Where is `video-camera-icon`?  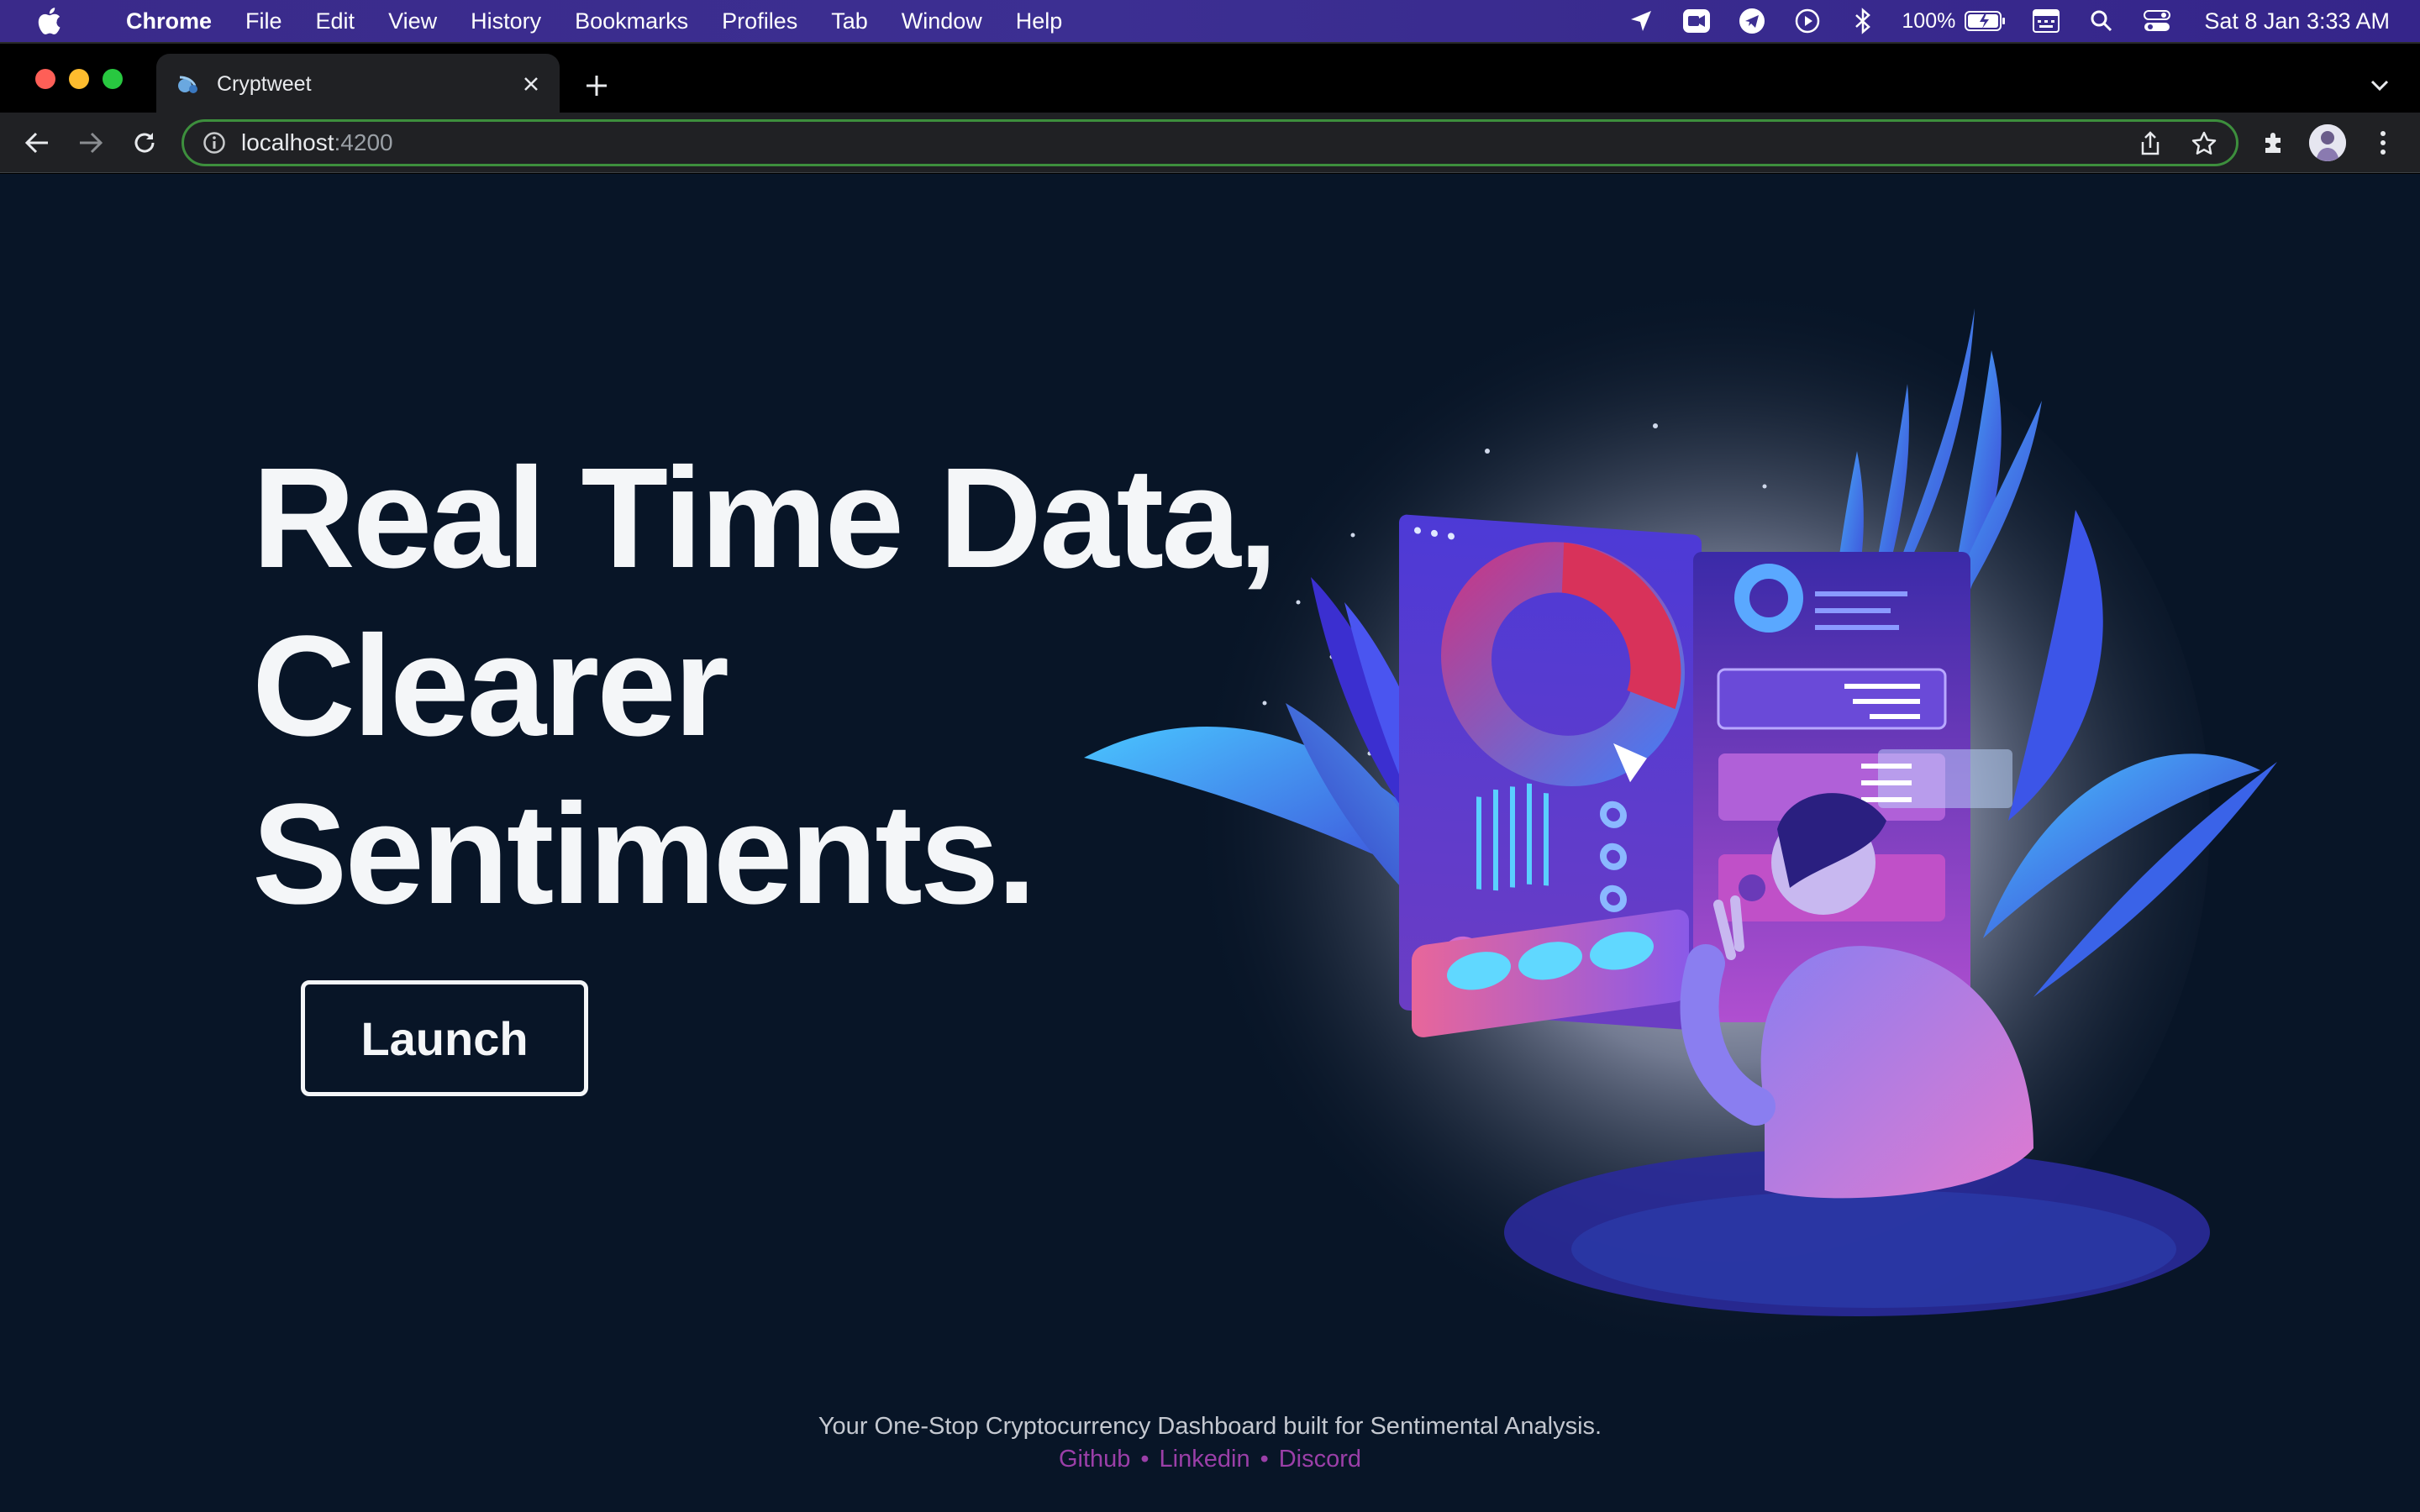 video-camera-icon is located at coordinates (1696, 21).